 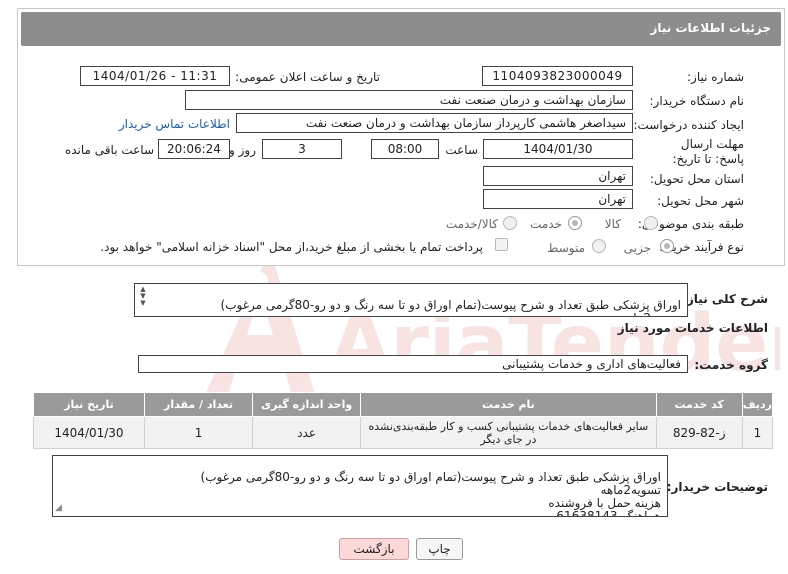 What do you see at coordinates (89, 404) in the screenshot?
I see `col-header-date: تاریخ نیاز` at bounding box center [89, 404].